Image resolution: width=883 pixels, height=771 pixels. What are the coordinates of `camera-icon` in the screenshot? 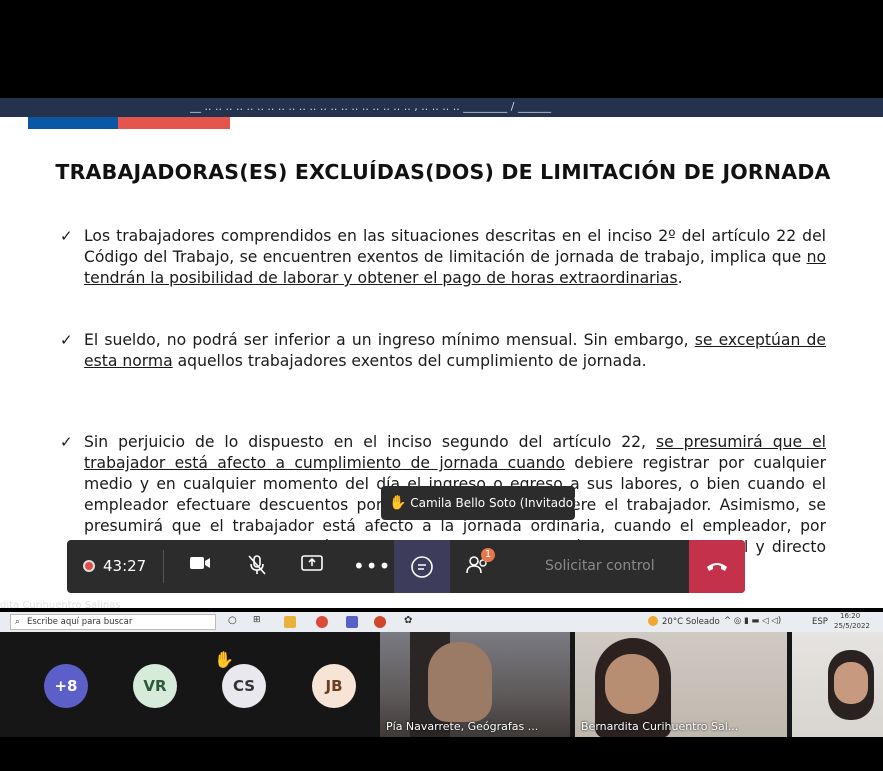 It's located at (200, 563).